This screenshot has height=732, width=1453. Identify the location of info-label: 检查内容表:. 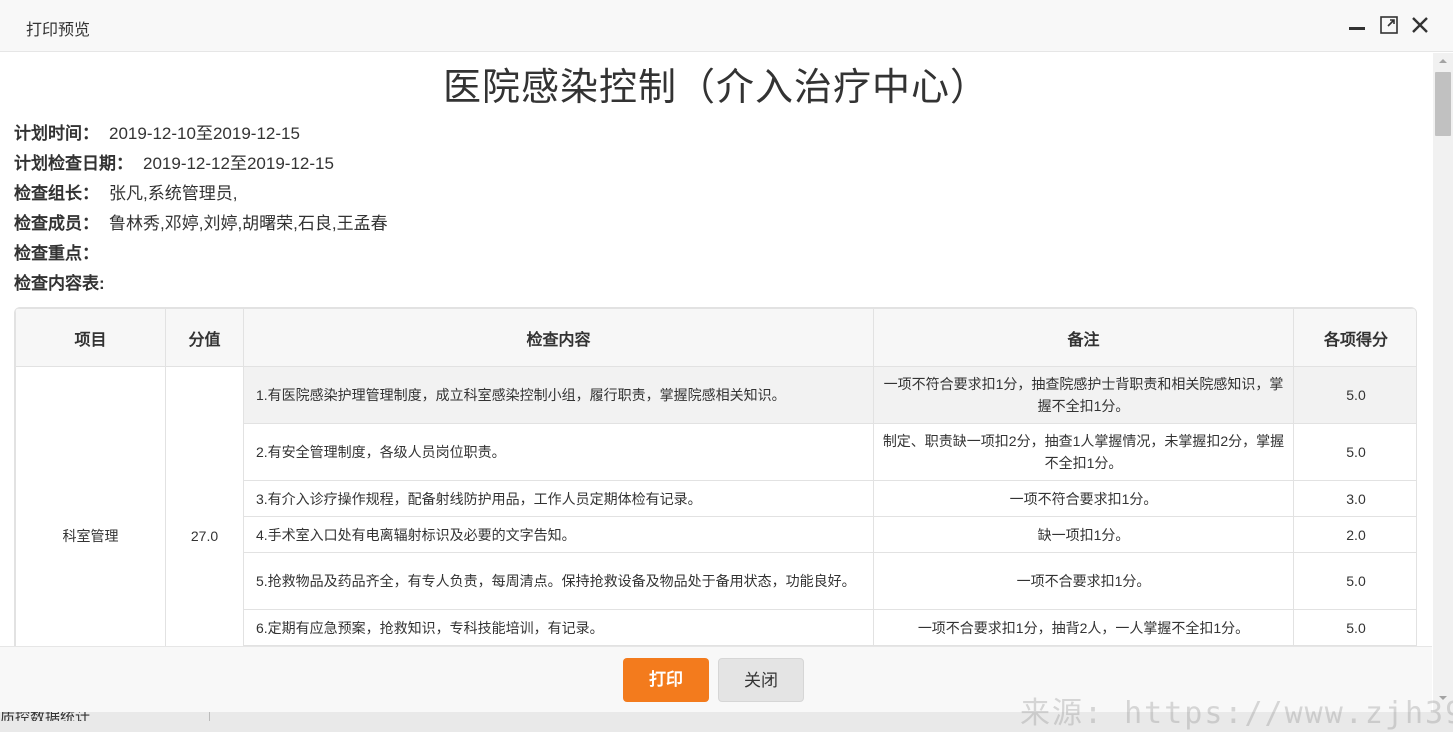
(59, 283).